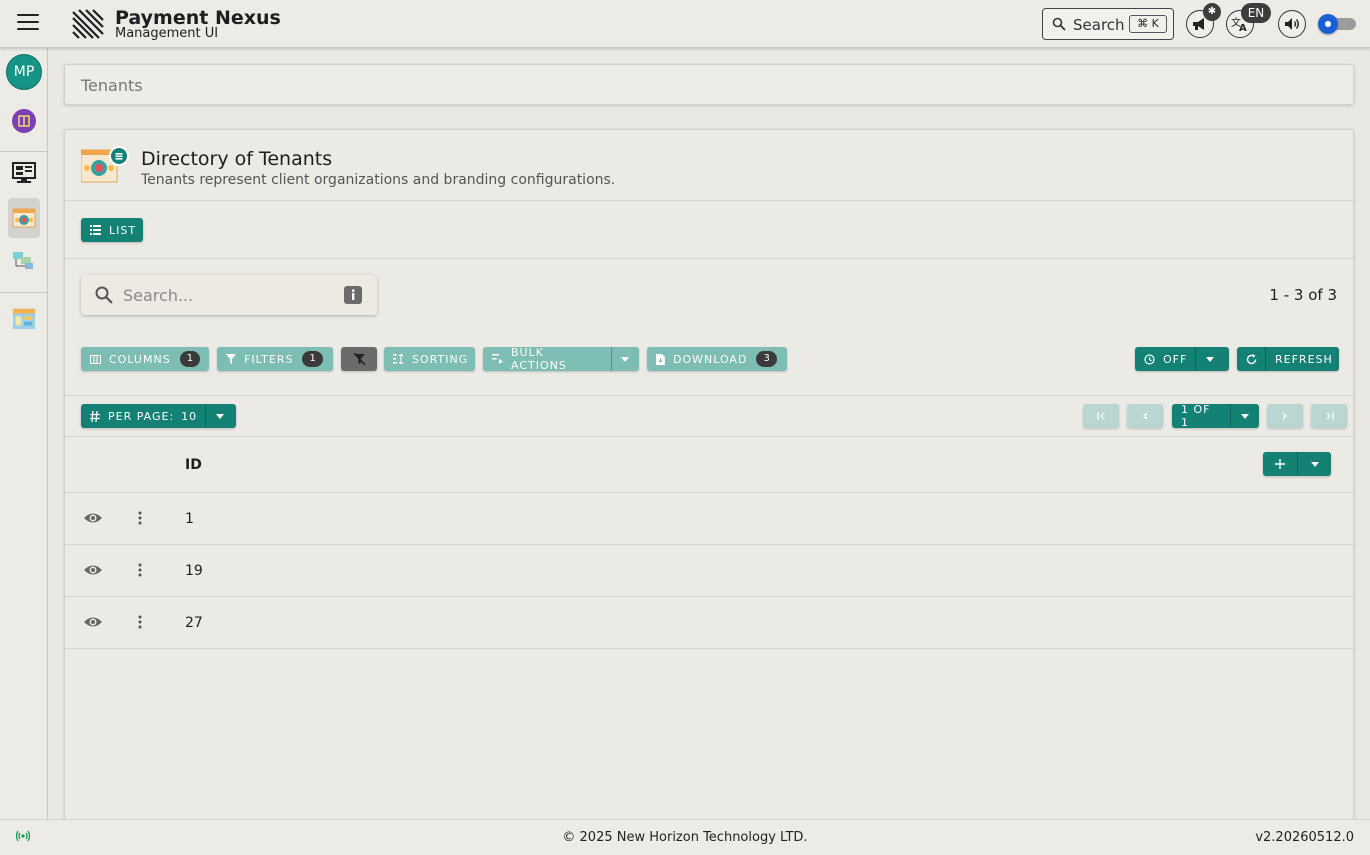 Image resolution: width=1370 pixels, height=855 pixels. What do you see at coordinates (141, 416) in the screenshot?
I see `per-page-label: PER PAGE:` at bounding box center [141, 416].